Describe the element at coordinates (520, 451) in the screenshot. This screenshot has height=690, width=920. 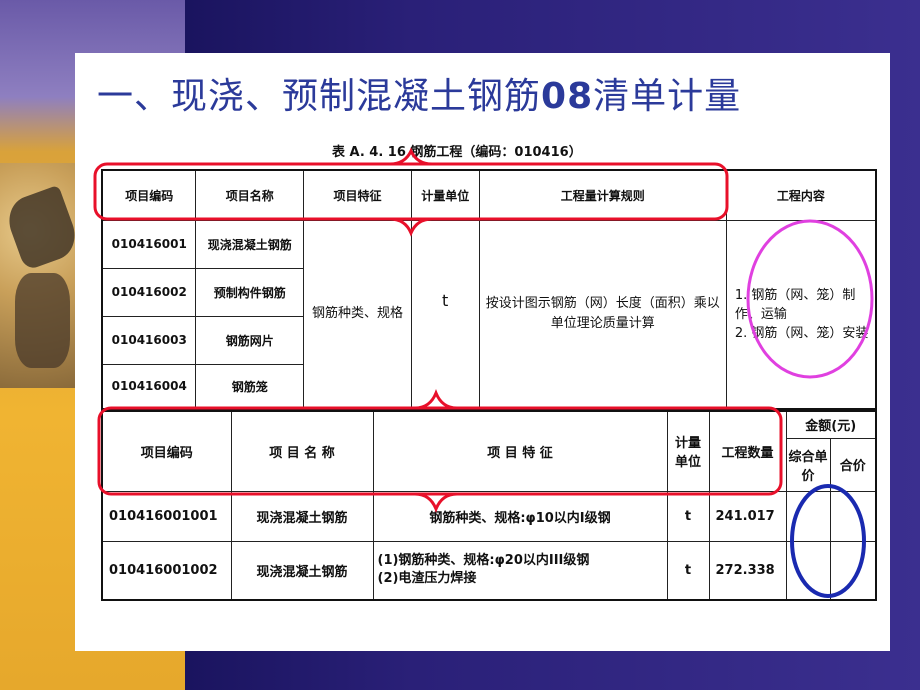
I see `header-feature: 项 目 特 征` at that location.